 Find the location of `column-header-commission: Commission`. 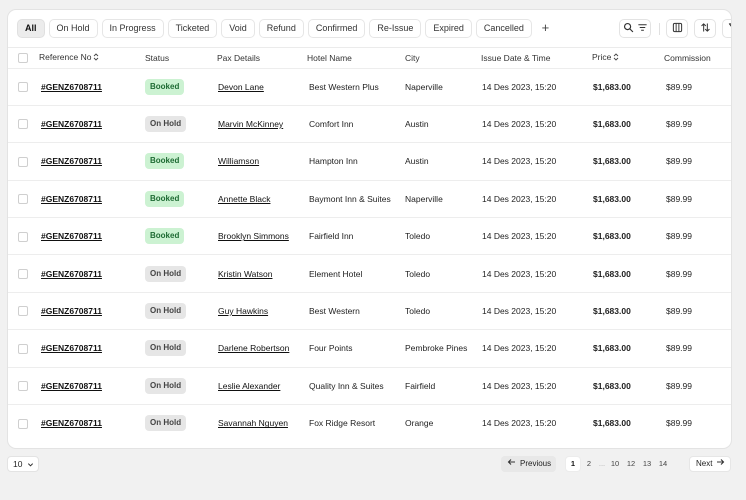

column-header-commission: Commission is located at coordinates (697, 58).